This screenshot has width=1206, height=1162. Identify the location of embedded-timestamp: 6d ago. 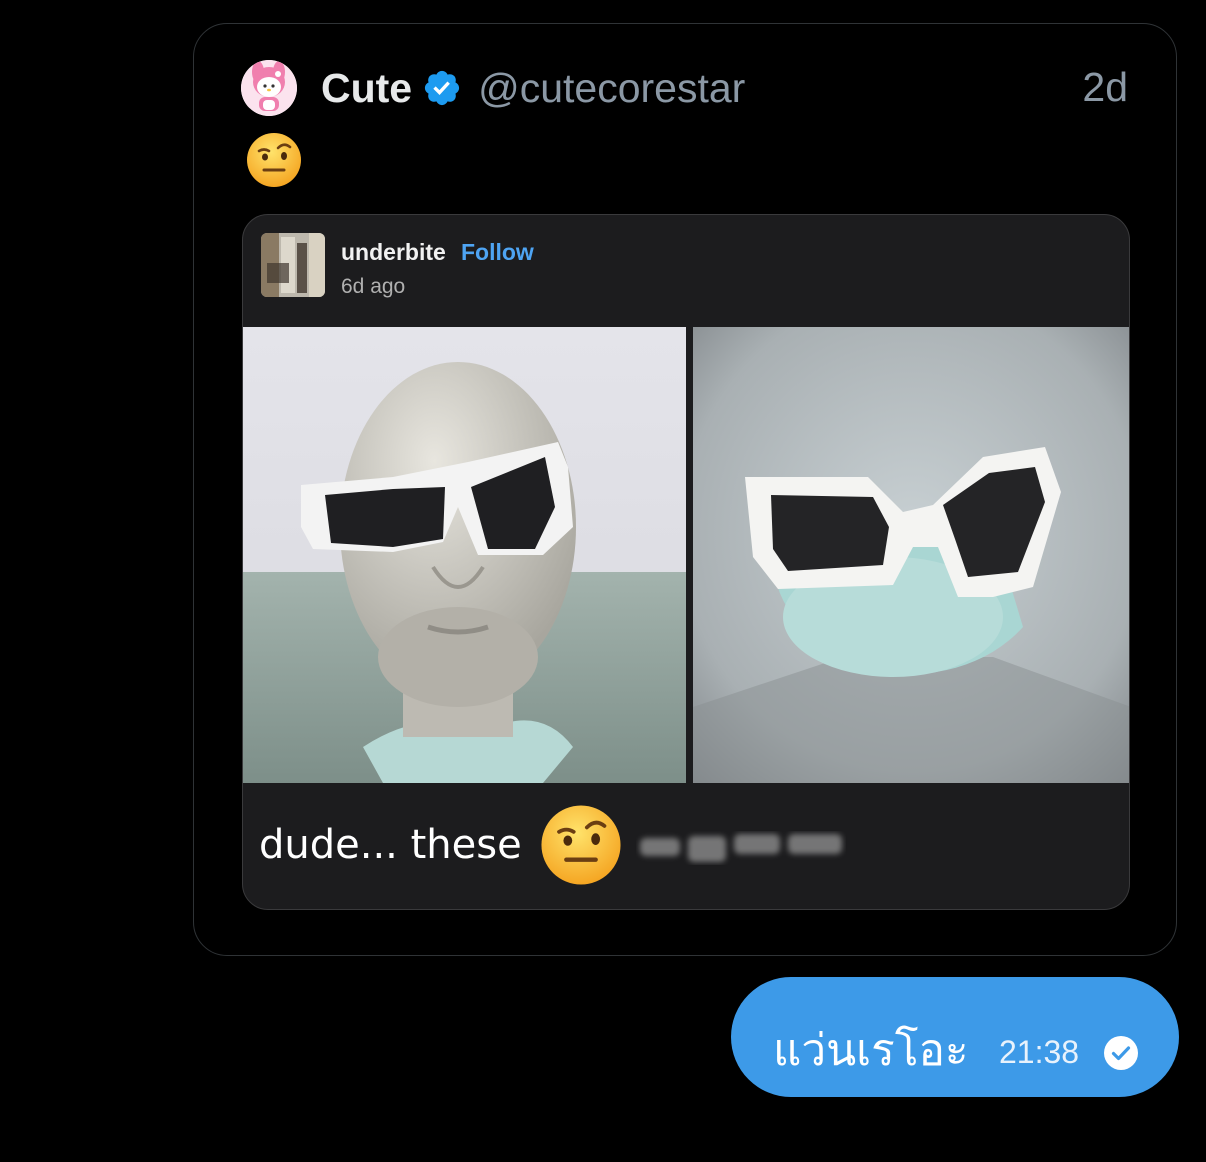
(373, 286).